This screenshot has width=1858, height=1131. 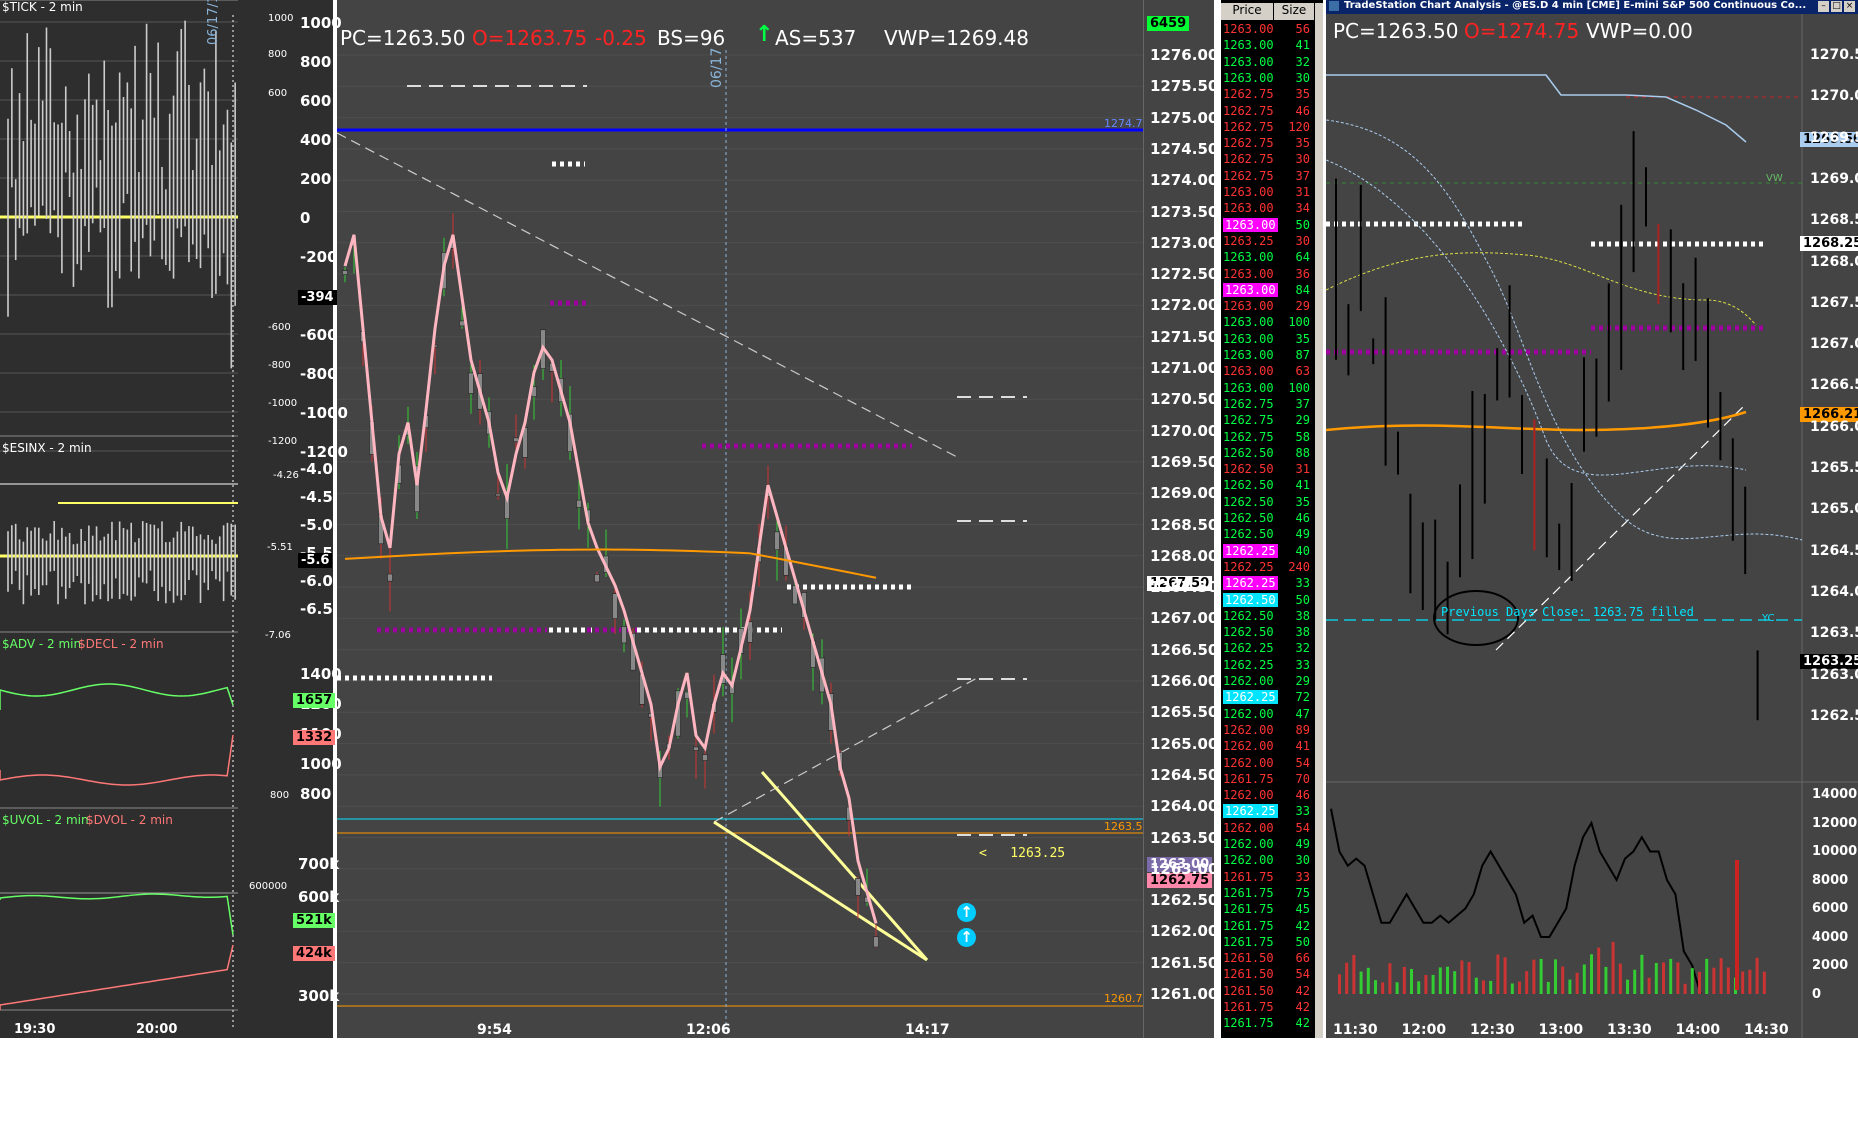 What do you see at coordinates (1271, 242) in the screenshot?
I see `dom-row: 1263.25 30` at bounding box center [1271, 242].